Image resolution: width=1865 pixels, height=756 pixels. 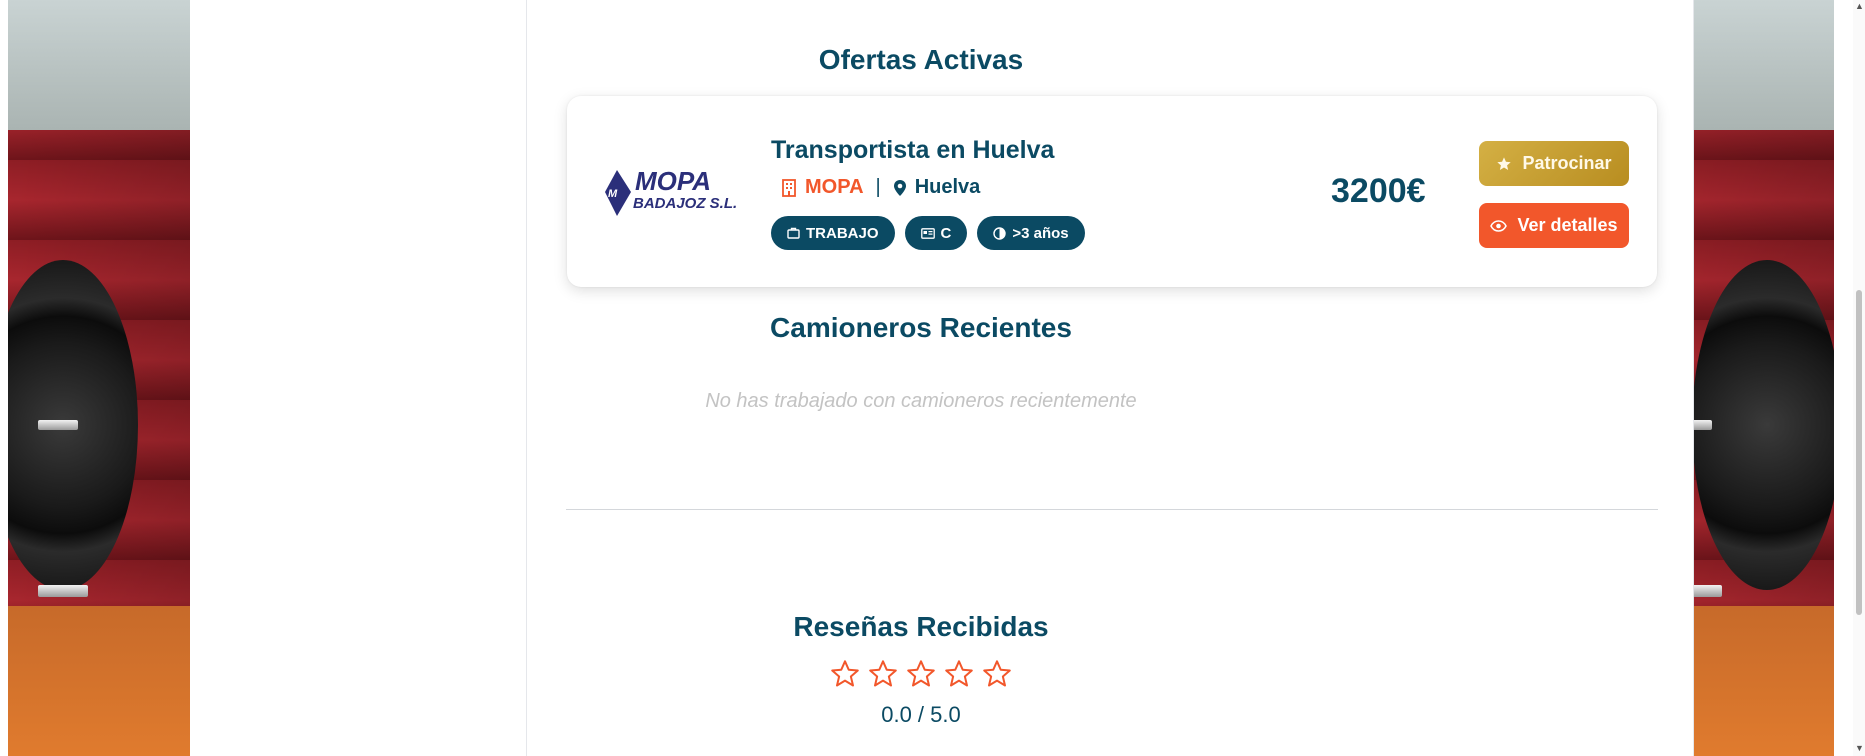 What do you see at coordinates (673, 181) in the screenshot?
I see `logo-text-main: MOPA` at bounding box center [673, 181].